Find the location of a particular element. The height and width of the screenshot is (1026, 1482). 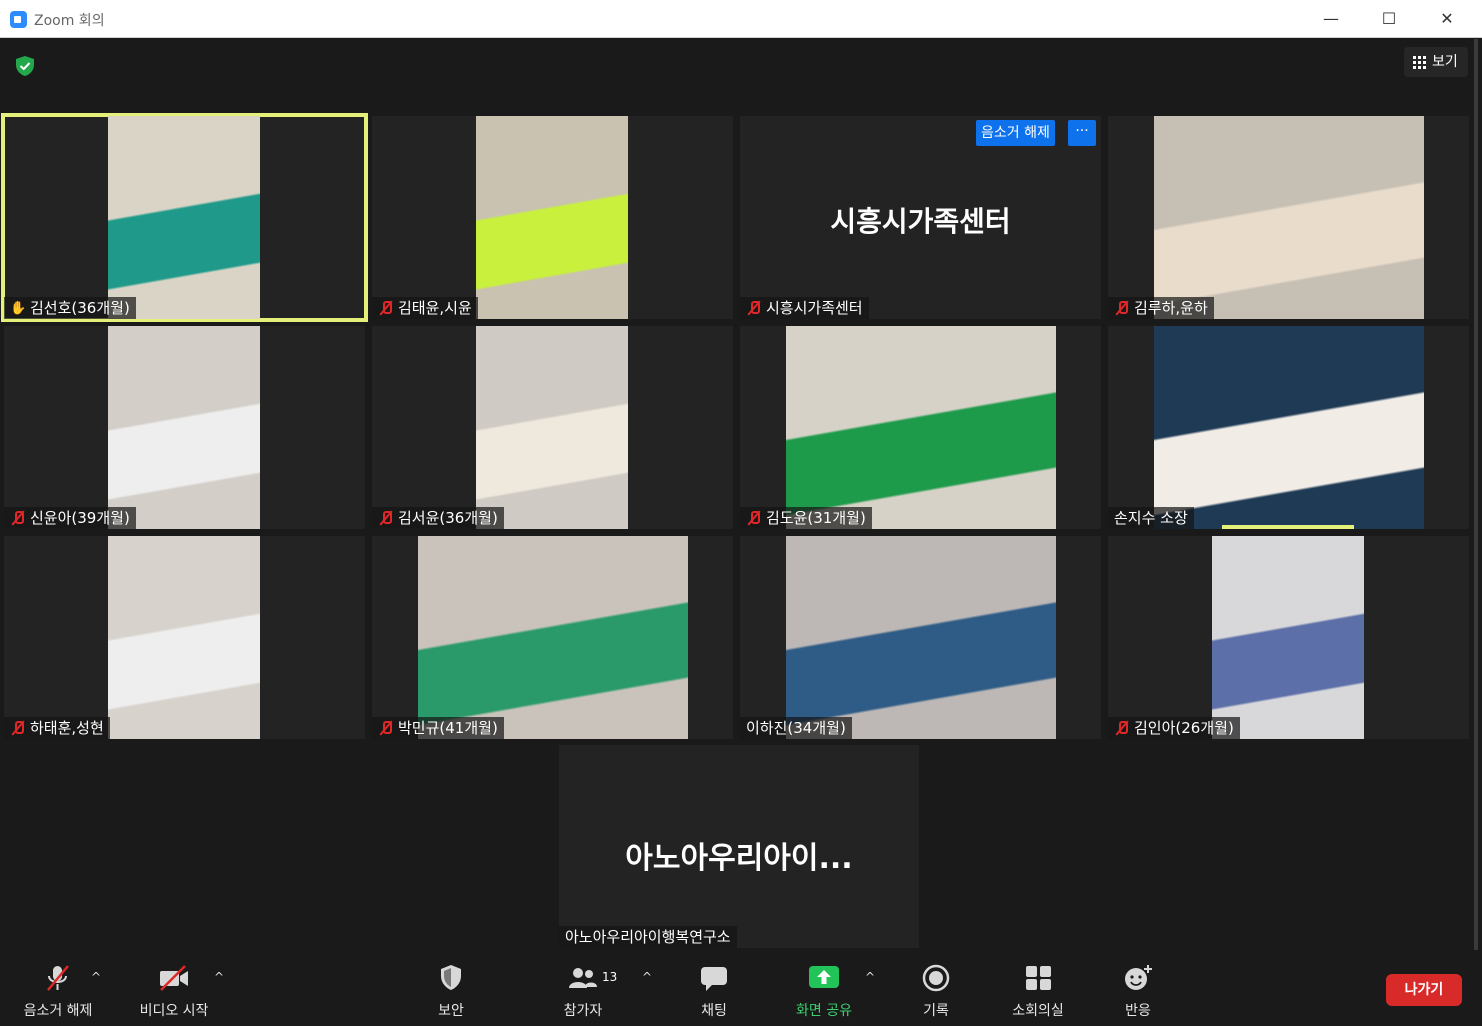

share-screen-label: 화면 공유 is located at coordinates (824, 1011).